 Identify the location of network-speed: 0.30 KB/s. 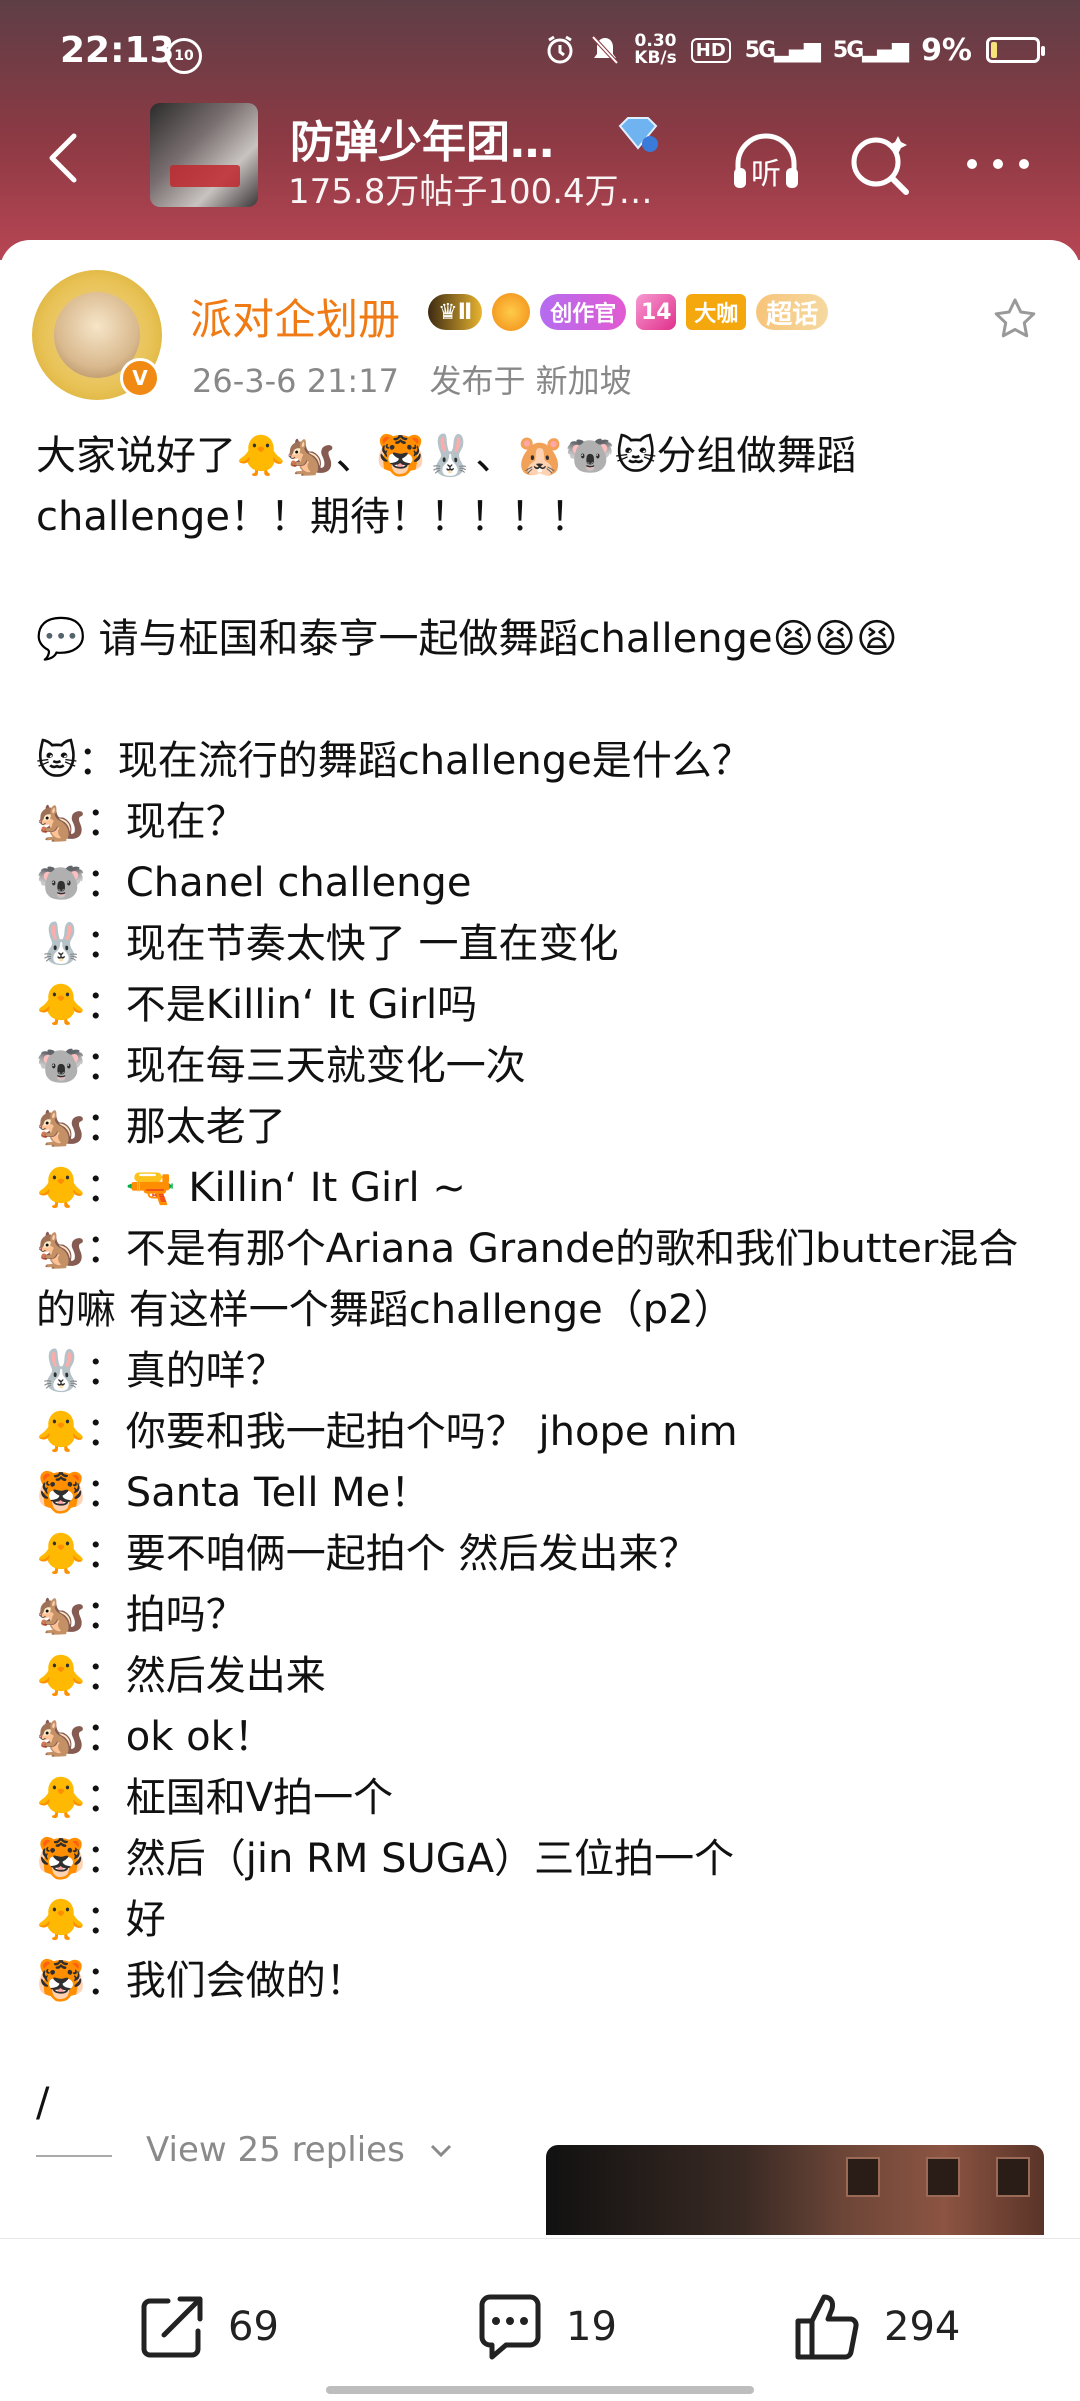
(655, 49).